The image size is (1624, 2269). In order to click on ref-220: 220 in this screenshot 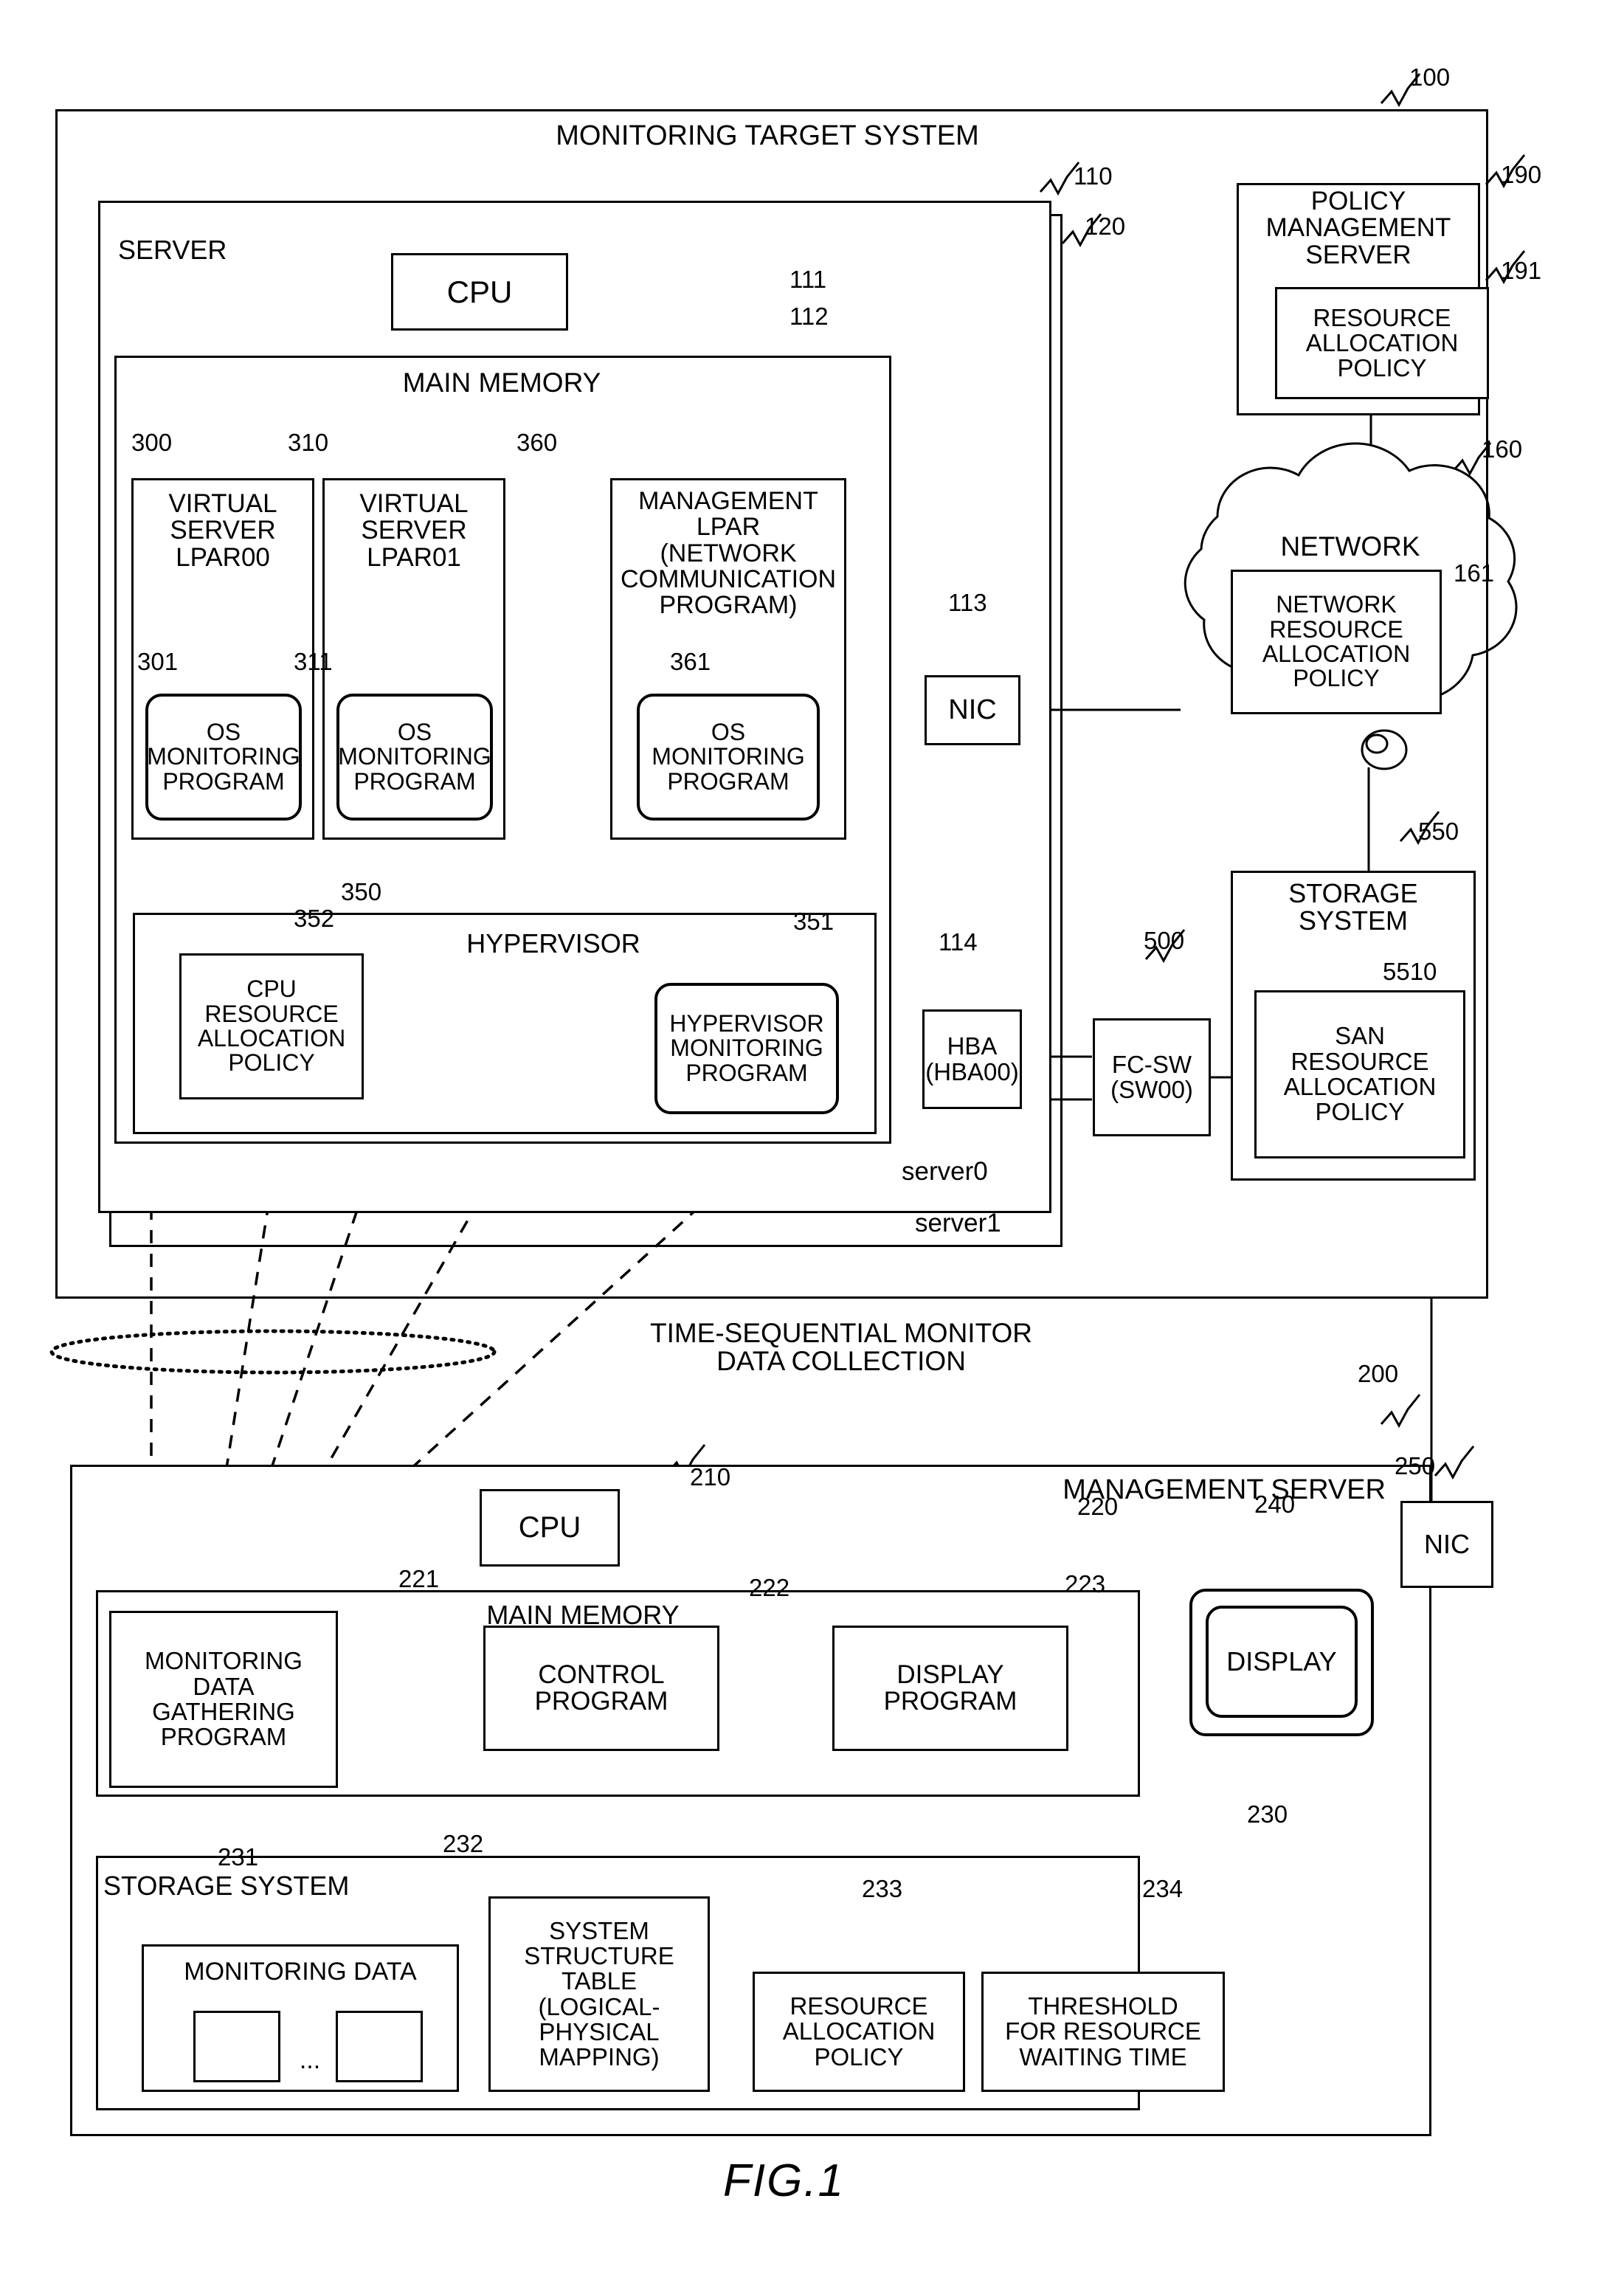, I will do `click(1098, 1506)`.